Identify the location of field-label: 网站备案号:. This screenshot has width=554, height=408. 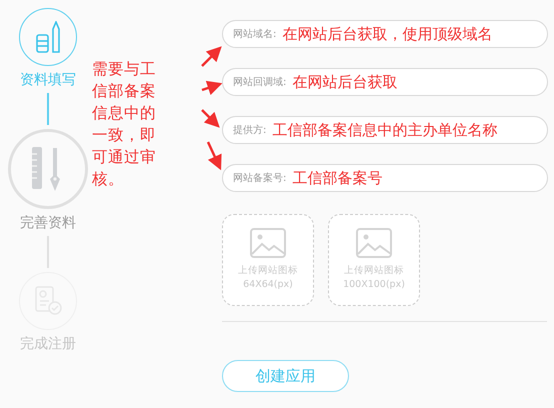
(259, 178).